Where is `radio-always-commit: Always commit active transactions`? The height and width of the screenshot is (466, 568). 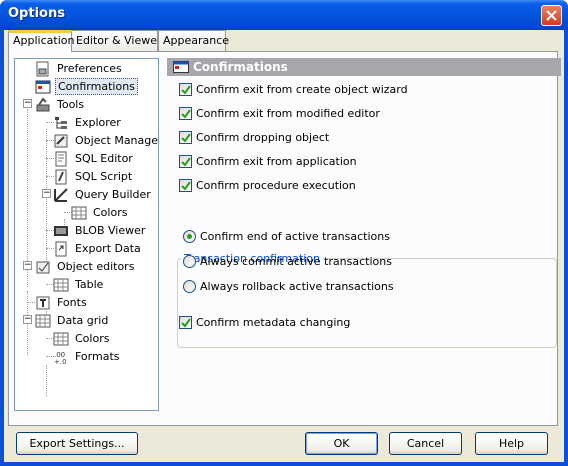 radio-always-commit: Always commit active transactions is located at coordinates (287, 261).